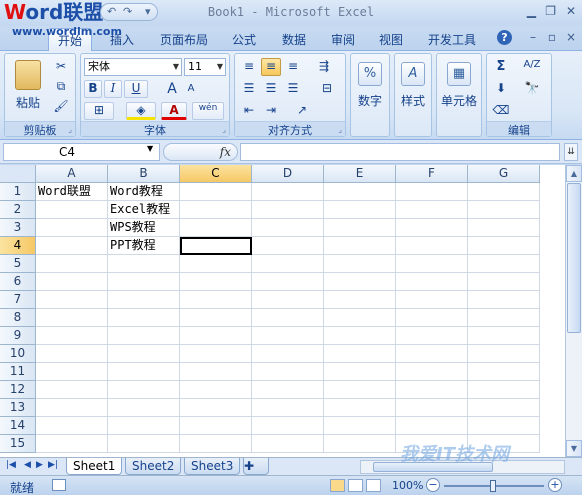  What do you see at coordinates (18, 336) in the screenshot?
I see `row-header-9: 9` at bounding box center [18, 336].